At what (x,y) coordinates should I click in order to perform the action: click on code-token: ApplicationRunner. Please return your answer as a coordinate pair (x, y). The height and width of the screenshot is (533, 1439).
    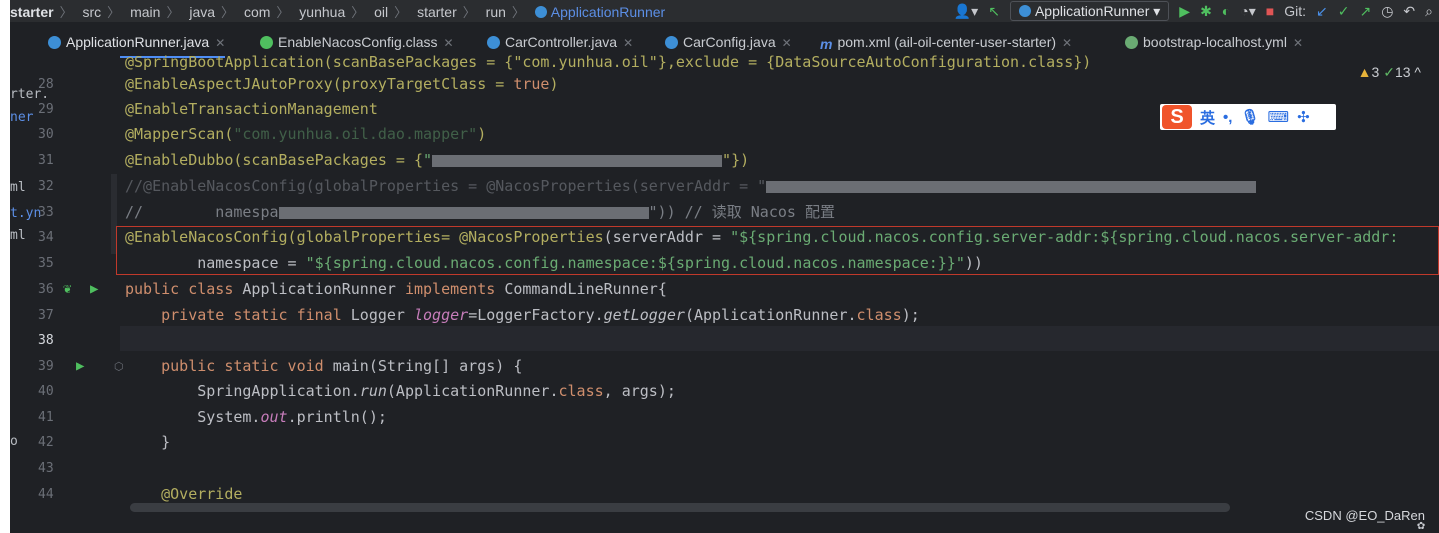
    Looking at the image, I should click on (323, 289).